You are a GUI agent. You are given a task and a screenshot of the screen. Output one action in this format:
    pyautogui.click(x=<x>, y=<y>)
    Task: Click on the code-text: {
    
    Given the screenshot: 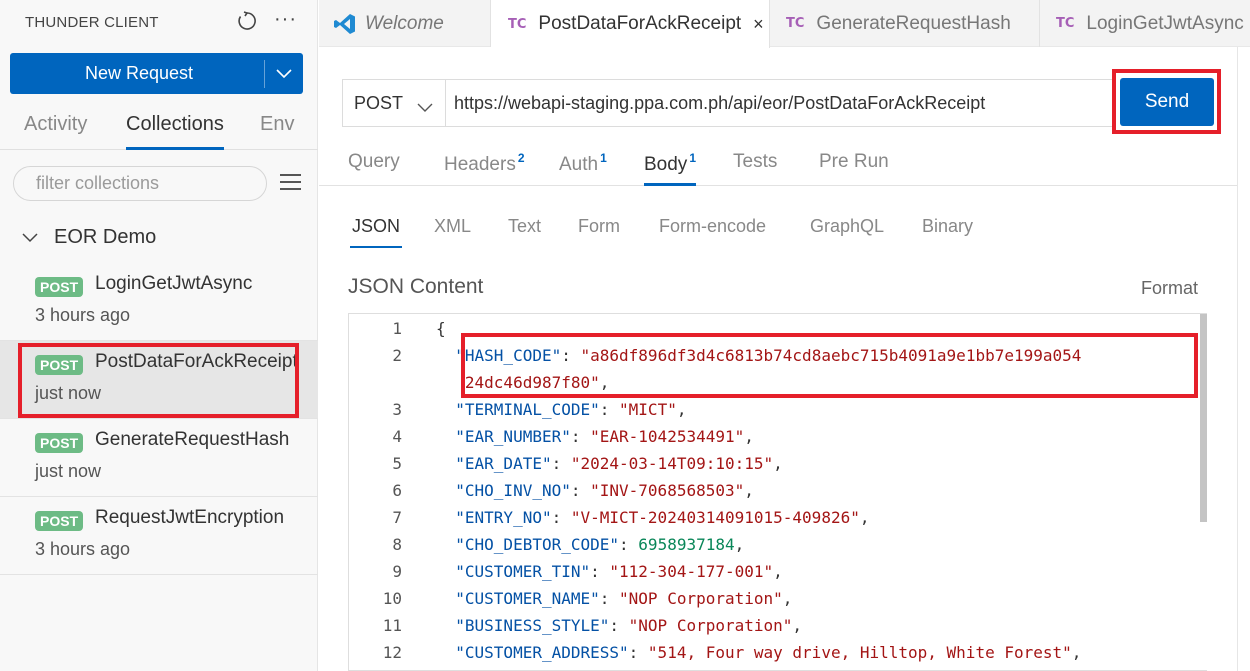 What is the action you would take?
    pyautogui.click(x=441, y=328)
    